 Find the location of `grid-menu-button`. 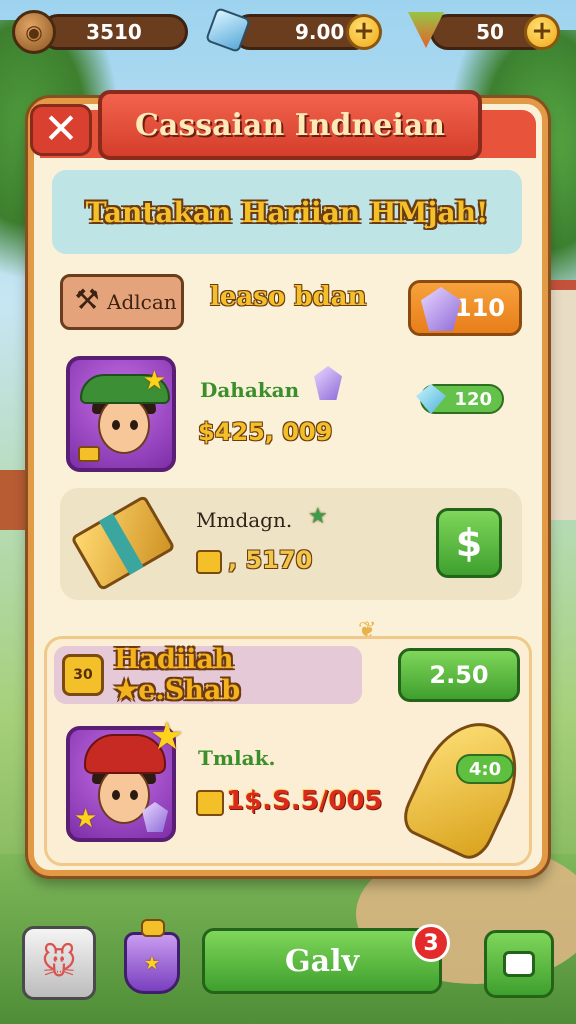

grid-menu-button is located at coordinates (519, 964).